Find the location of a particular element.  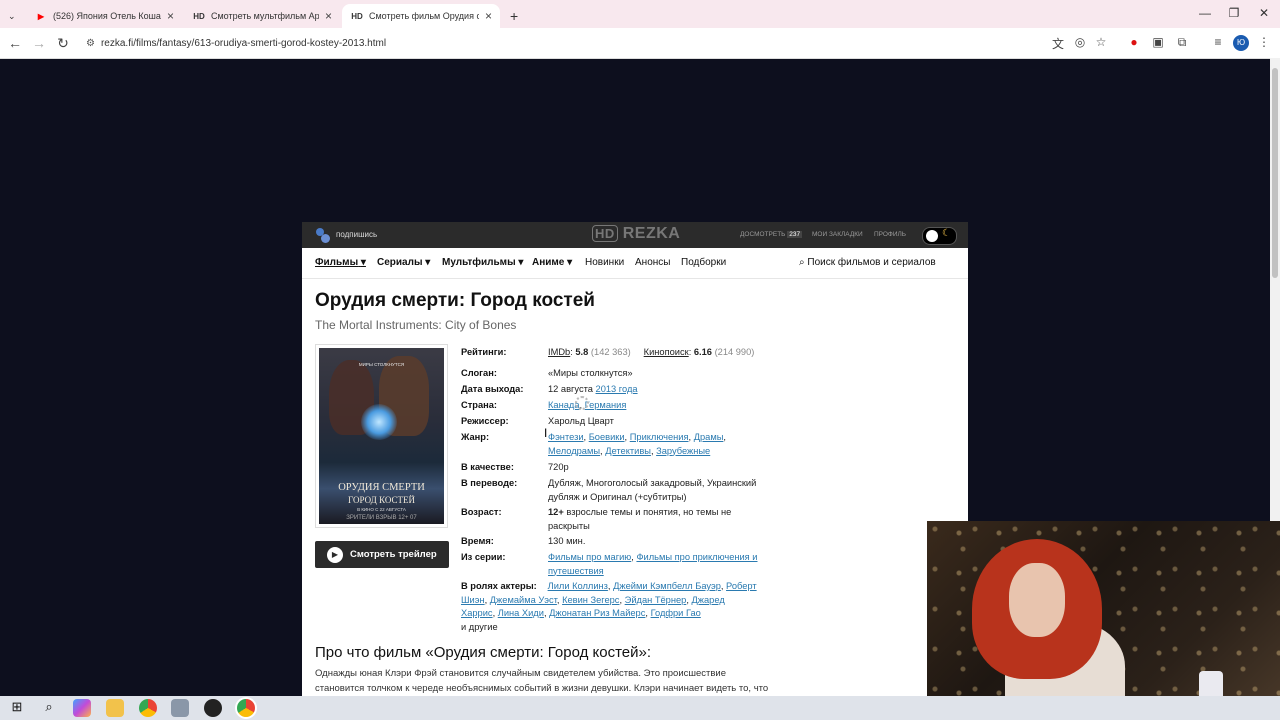

subscribe-icon is located at coordinates (323, 235).